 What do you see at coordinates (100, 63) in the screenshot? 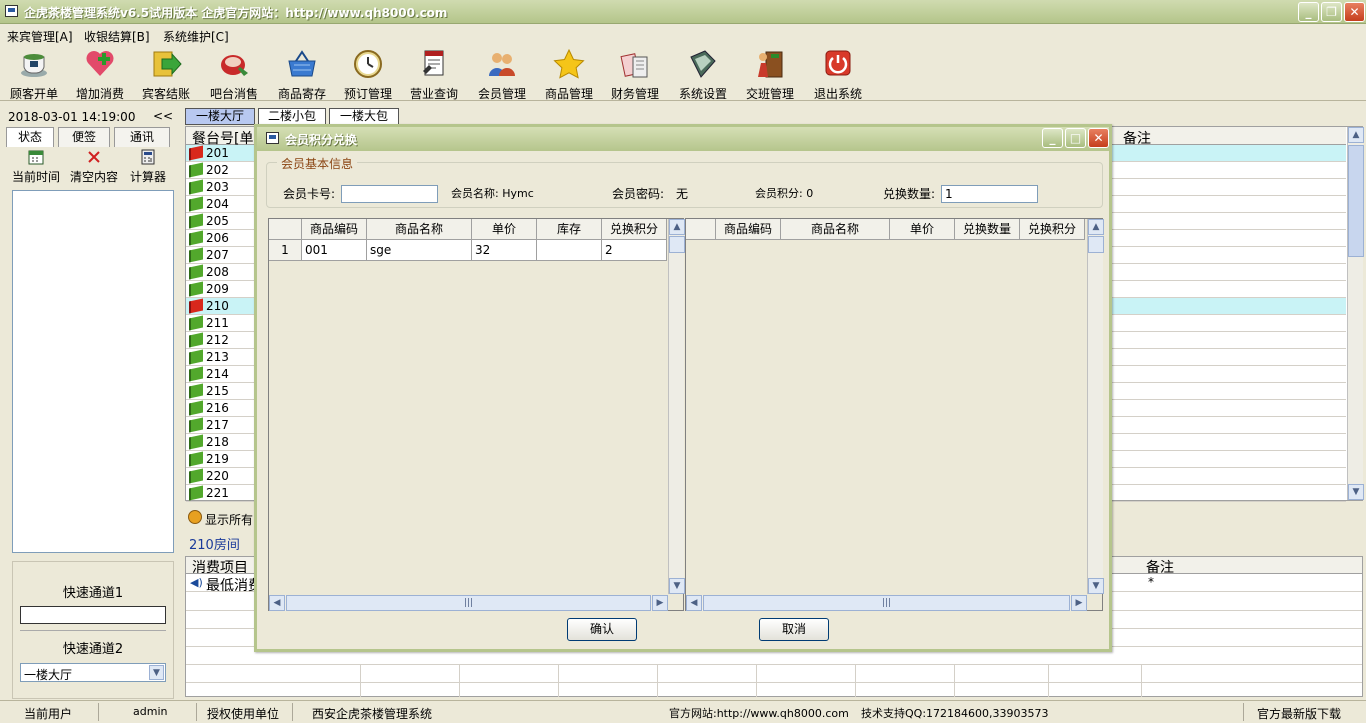
I see `add-consumption-icon` at bounding box center [100, 63].